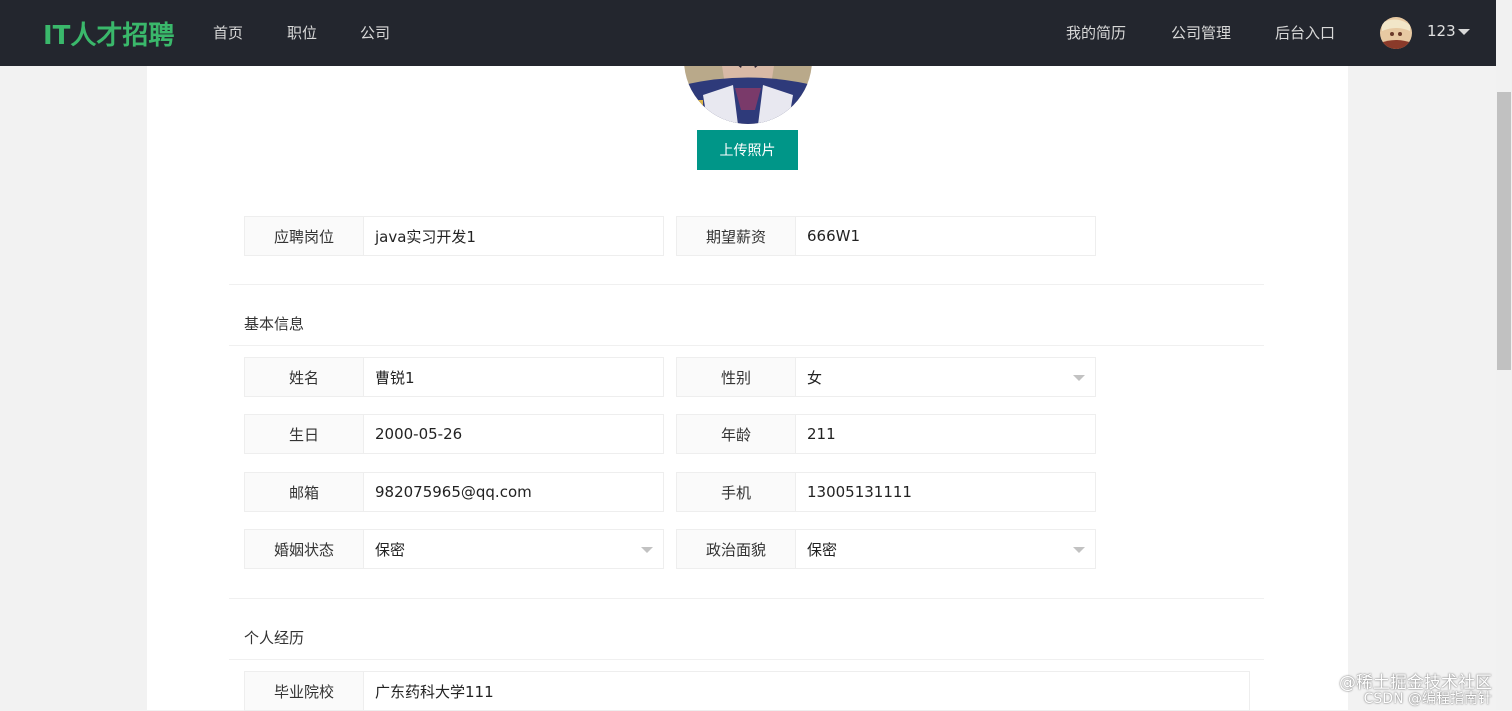  Describe the element at coordinates (304, 691) in the screenshot. I see `school-label: 毕业院校` at that location.